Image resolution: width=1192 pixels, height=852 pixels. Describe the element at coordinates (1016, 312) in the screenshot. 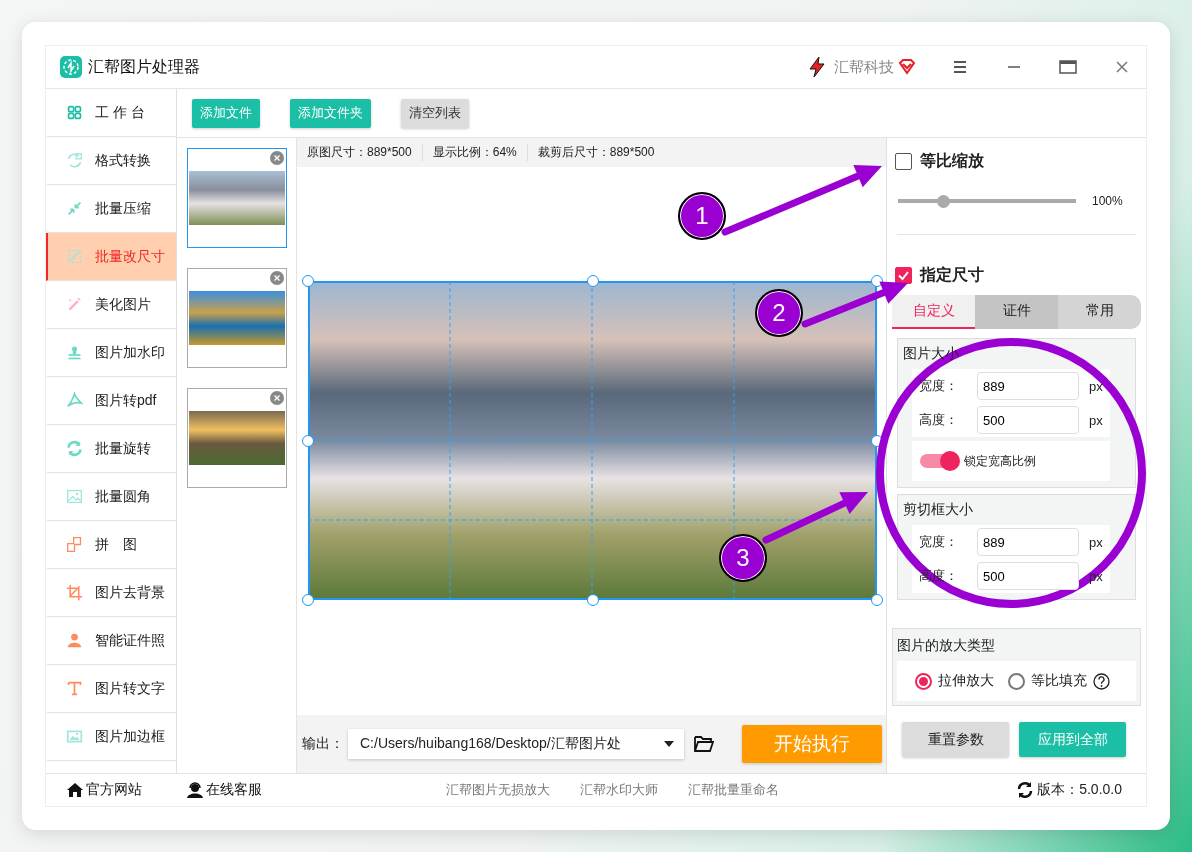

I see `size-tab: 证件` at that location.